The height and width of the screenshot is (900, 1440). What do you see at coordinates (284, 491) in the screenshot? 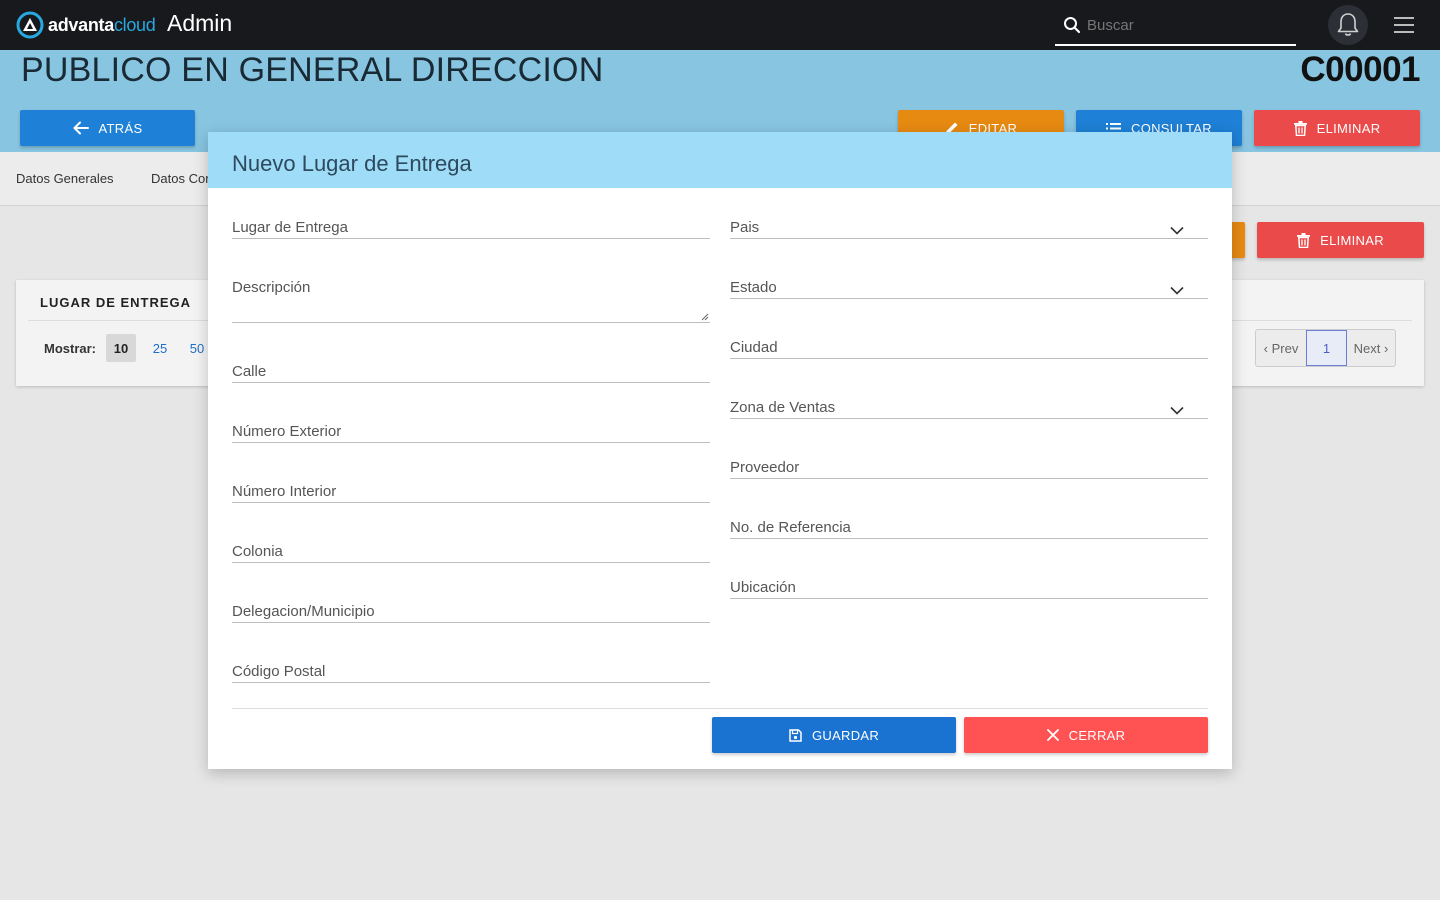
I see `field-label: Número Interior` at bounding box center [284, 491].